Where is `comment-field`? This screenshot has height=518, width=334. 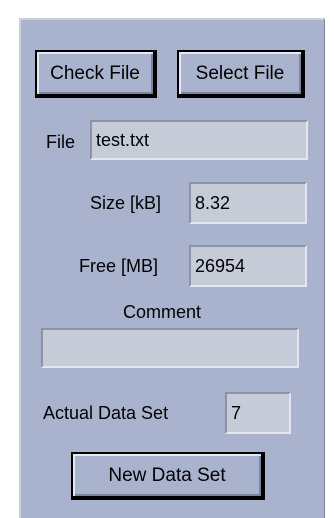 comment-field is located at coordinates (170, 348).